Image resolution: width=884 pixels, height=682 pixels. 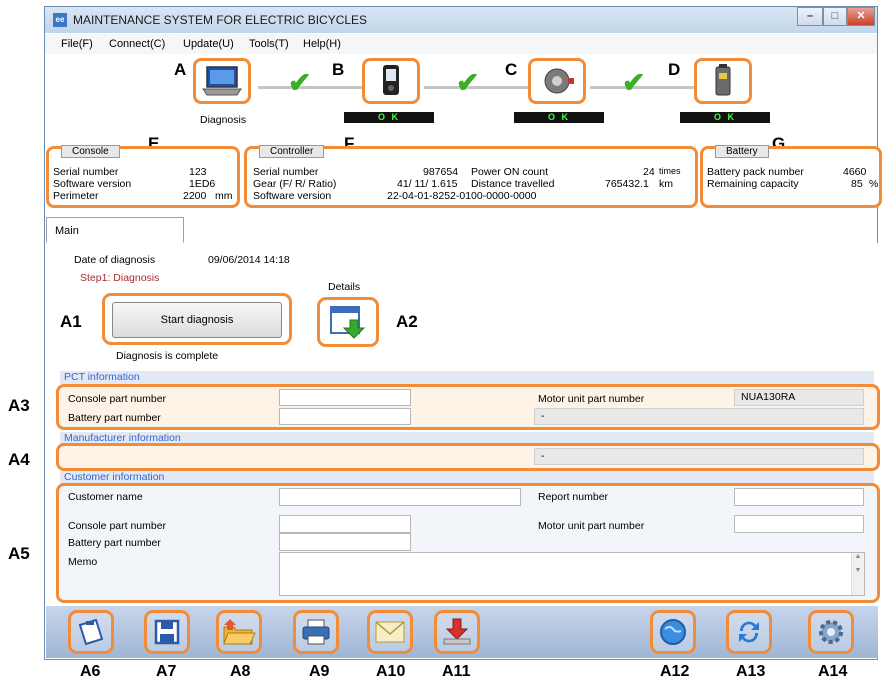 I want to click on callout-a6: A6, so click(x=90, y=671).